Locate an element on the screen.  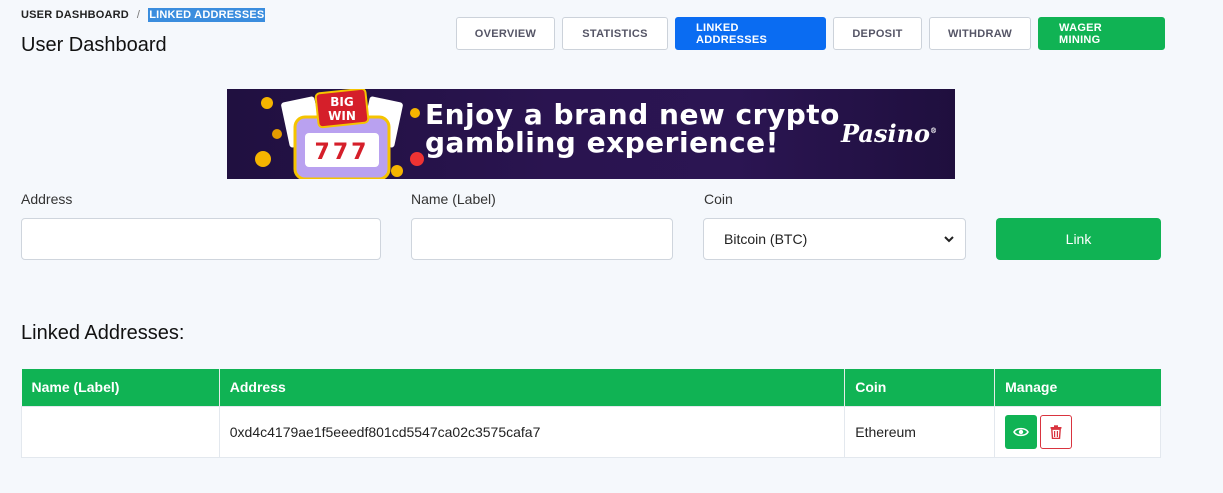
slot-machine-illustration: BIG WIN 777 is located at coordinates (339, 134).